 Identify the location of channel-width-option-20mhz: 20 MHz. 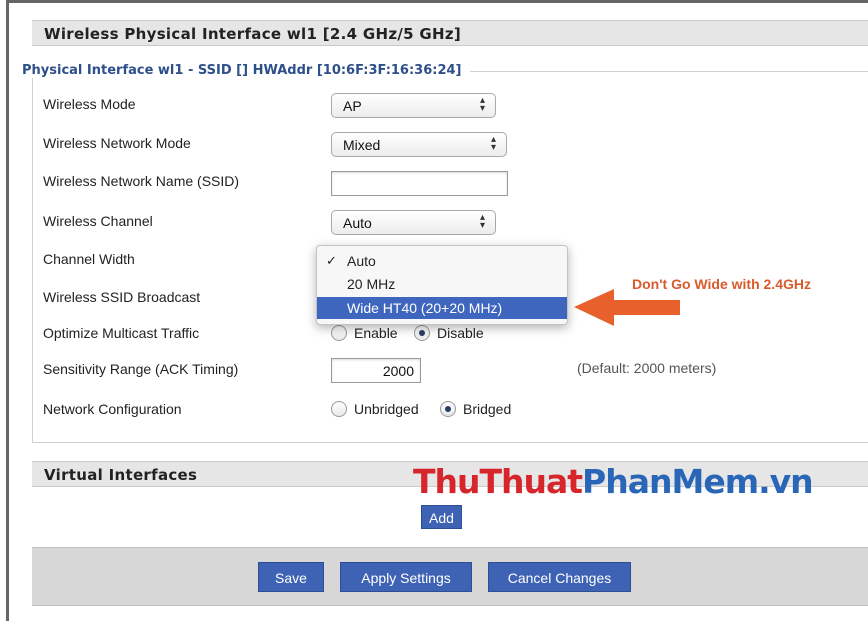
(442, 284).